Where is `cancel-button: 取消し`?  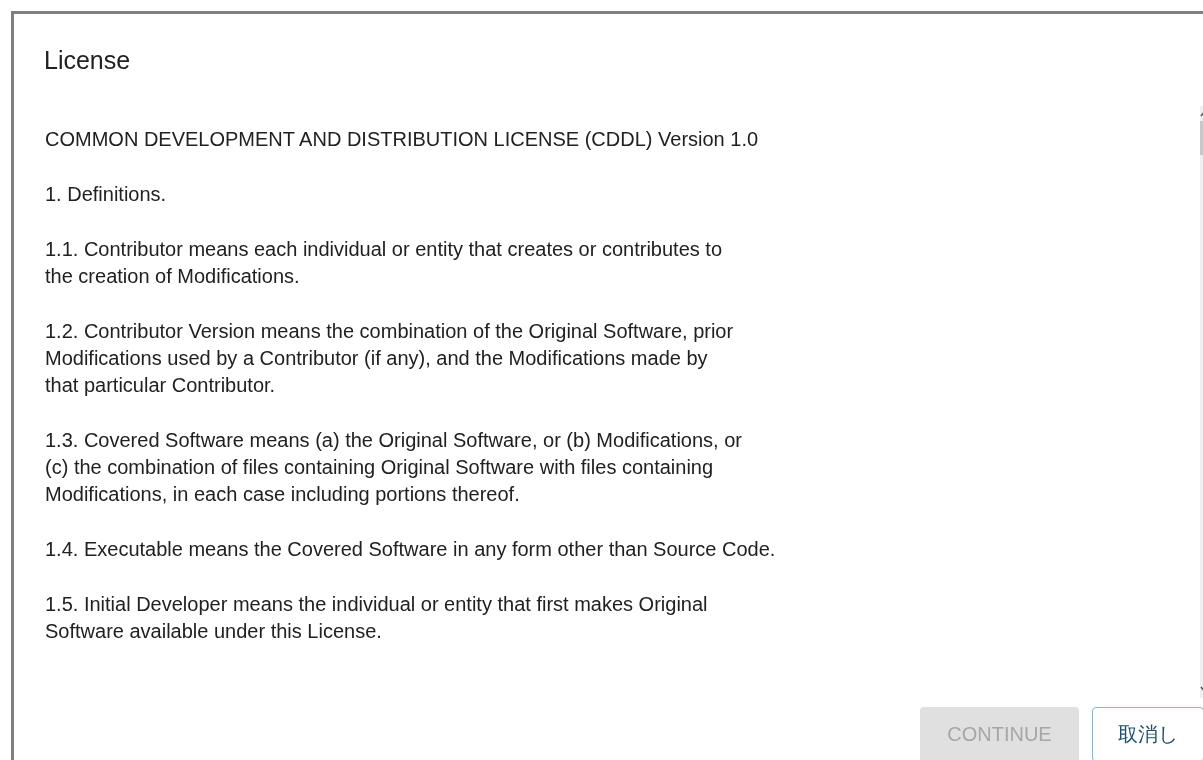 cancel-button: 取消し is located at coordinates (1147, 733).